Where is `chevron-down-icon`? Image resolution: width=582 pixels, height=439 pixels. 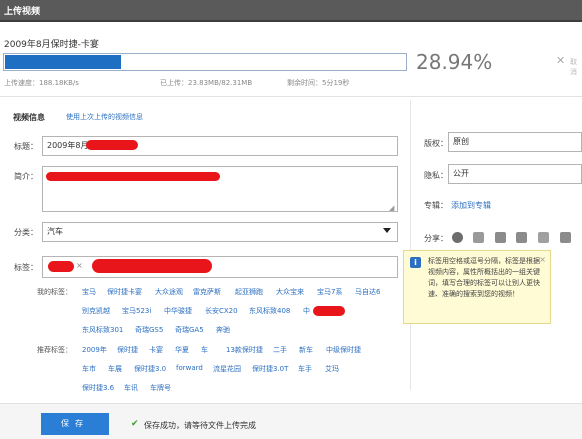
chevron-down-icon is located at coordinates (387, 230).